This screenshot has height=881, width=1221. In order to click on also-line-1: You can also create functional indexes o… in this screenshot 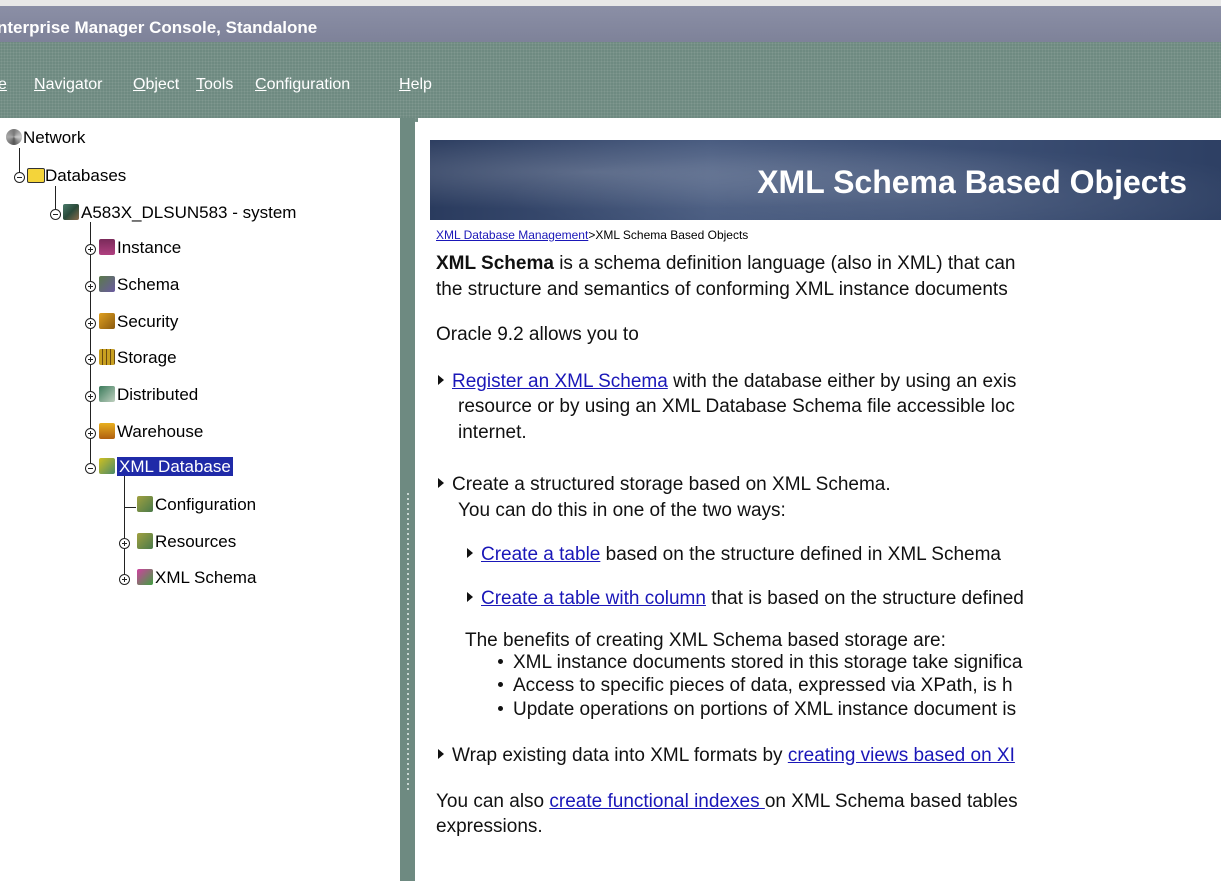, I will do `click(727, 801)`.